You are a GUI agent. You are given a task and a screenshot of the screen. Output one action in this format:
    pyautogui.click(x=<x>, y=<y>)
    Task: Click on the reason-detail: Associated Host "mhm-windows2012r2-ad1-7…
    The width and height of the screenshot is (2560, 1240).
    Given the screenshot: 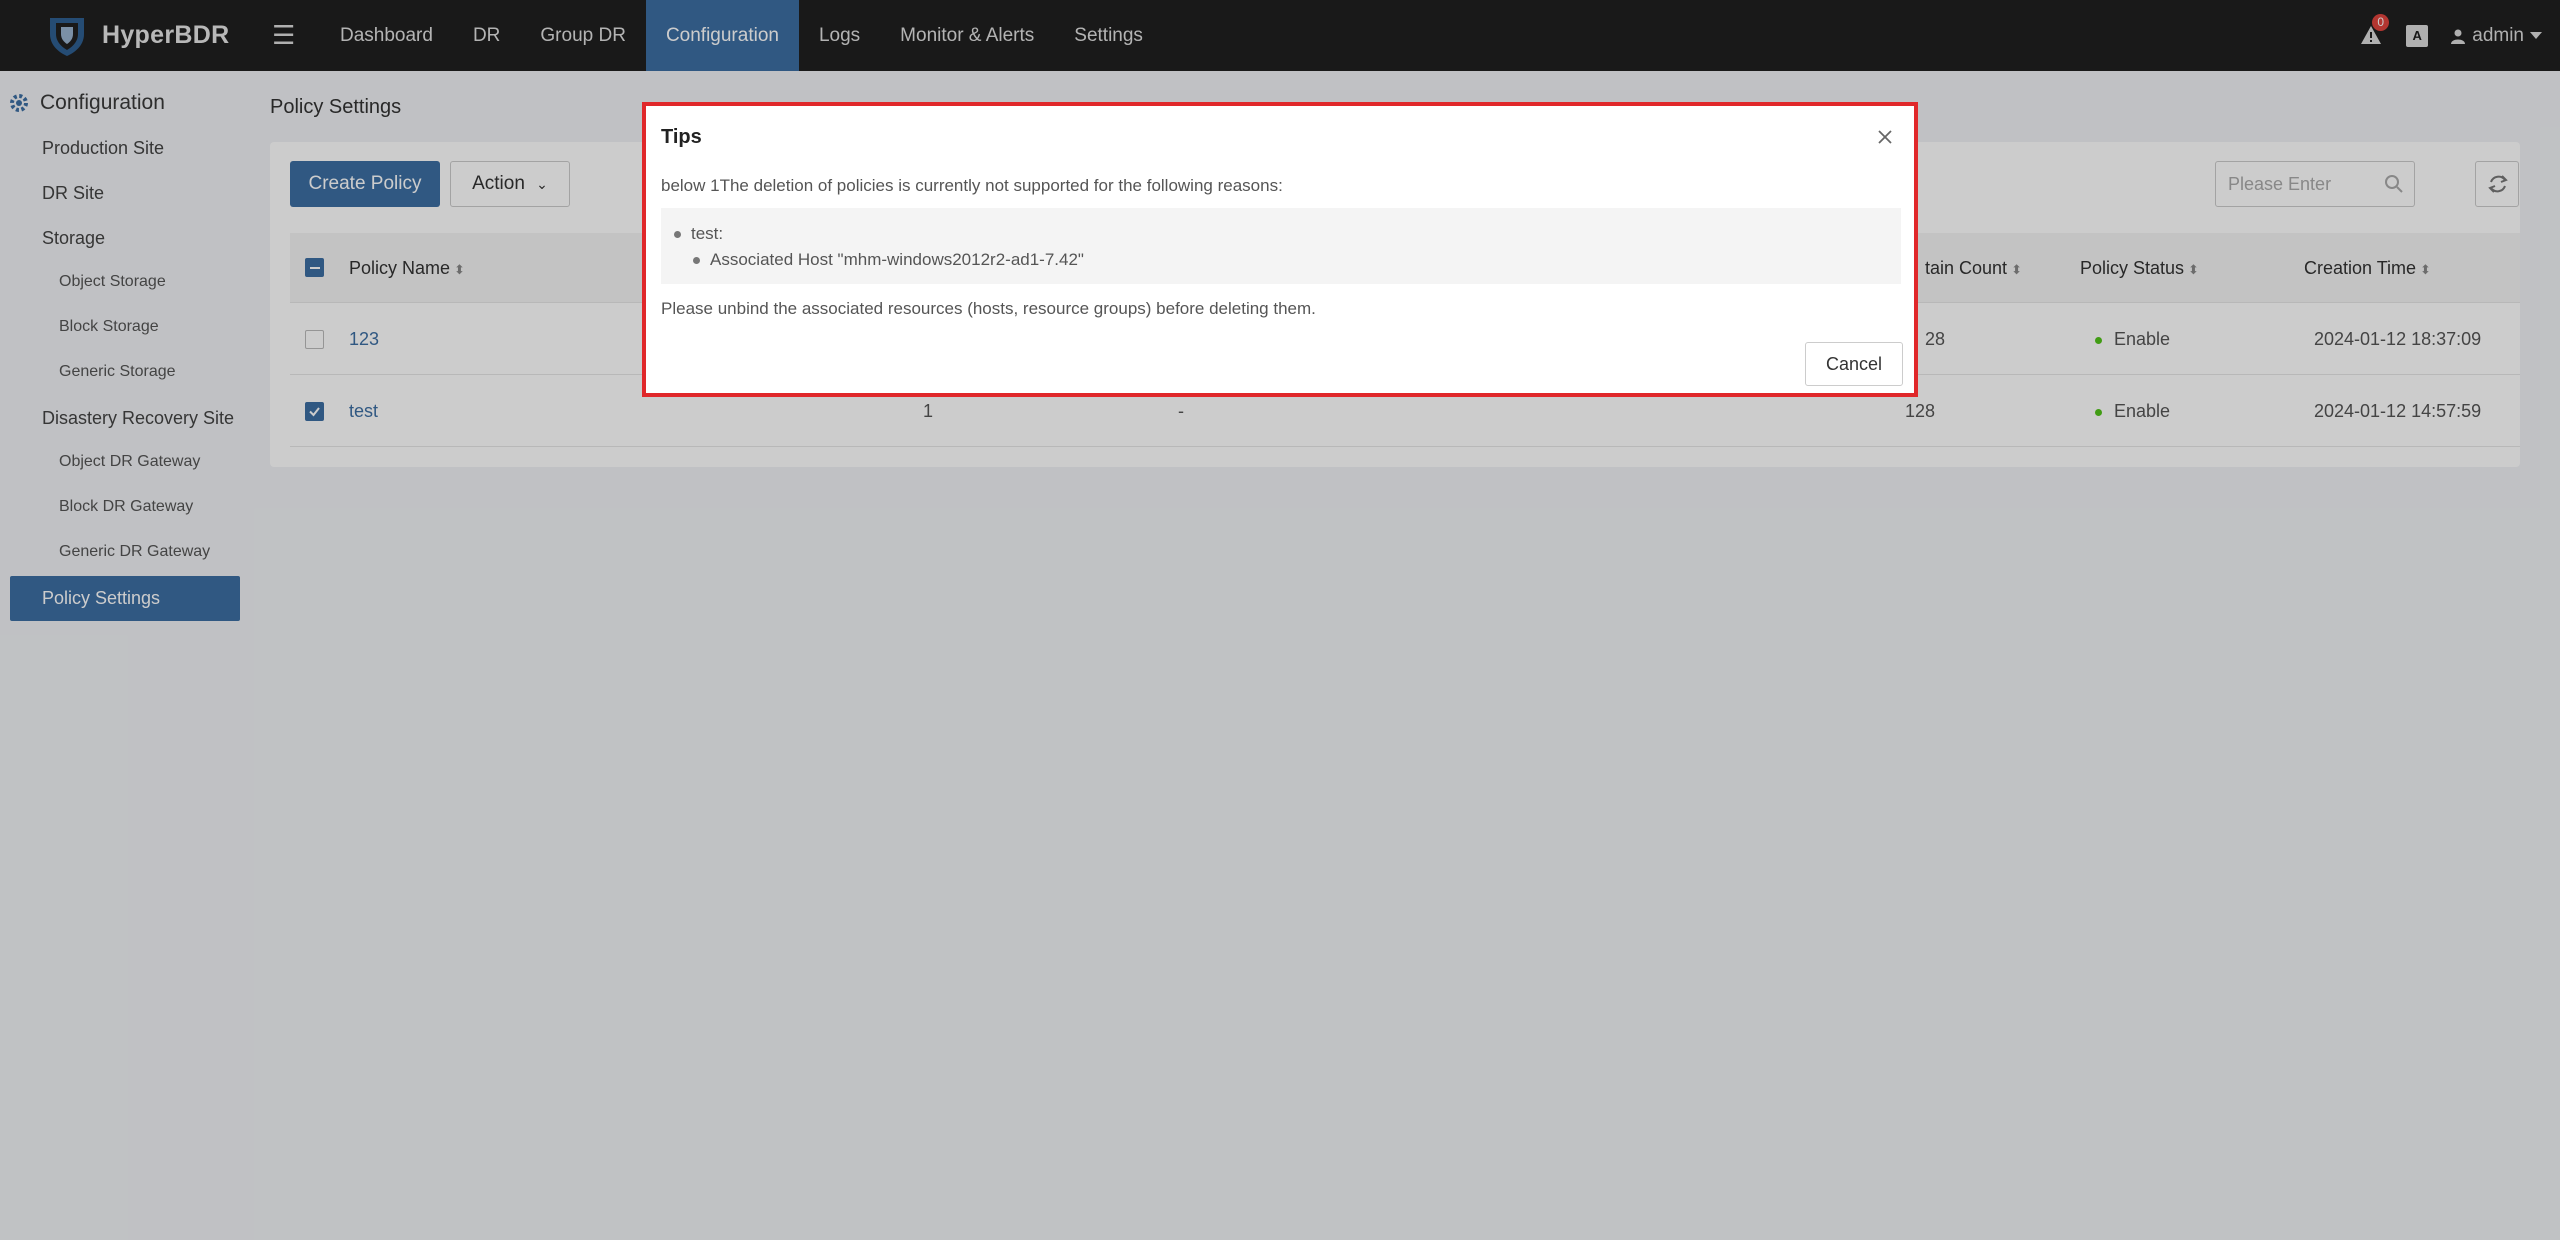 What is the action you would take?
    pyautogui.click(x=897, y=259)
    